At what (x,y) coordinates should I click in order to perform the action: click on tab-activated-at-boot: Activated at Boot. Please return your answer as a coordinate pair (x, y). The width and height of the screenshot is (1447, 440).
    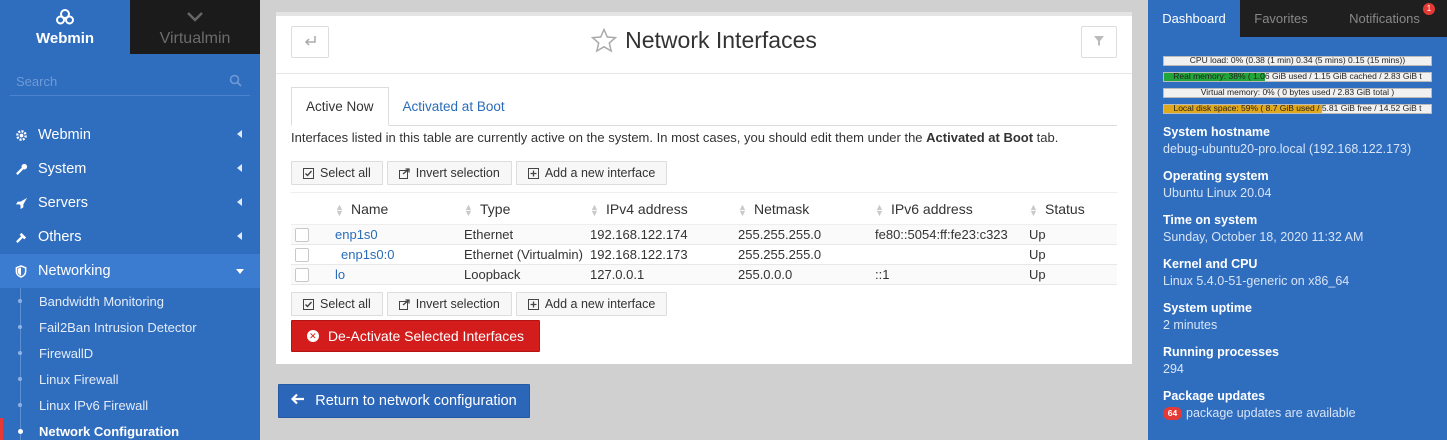
    Looking at the image, I should click on (454, 106).